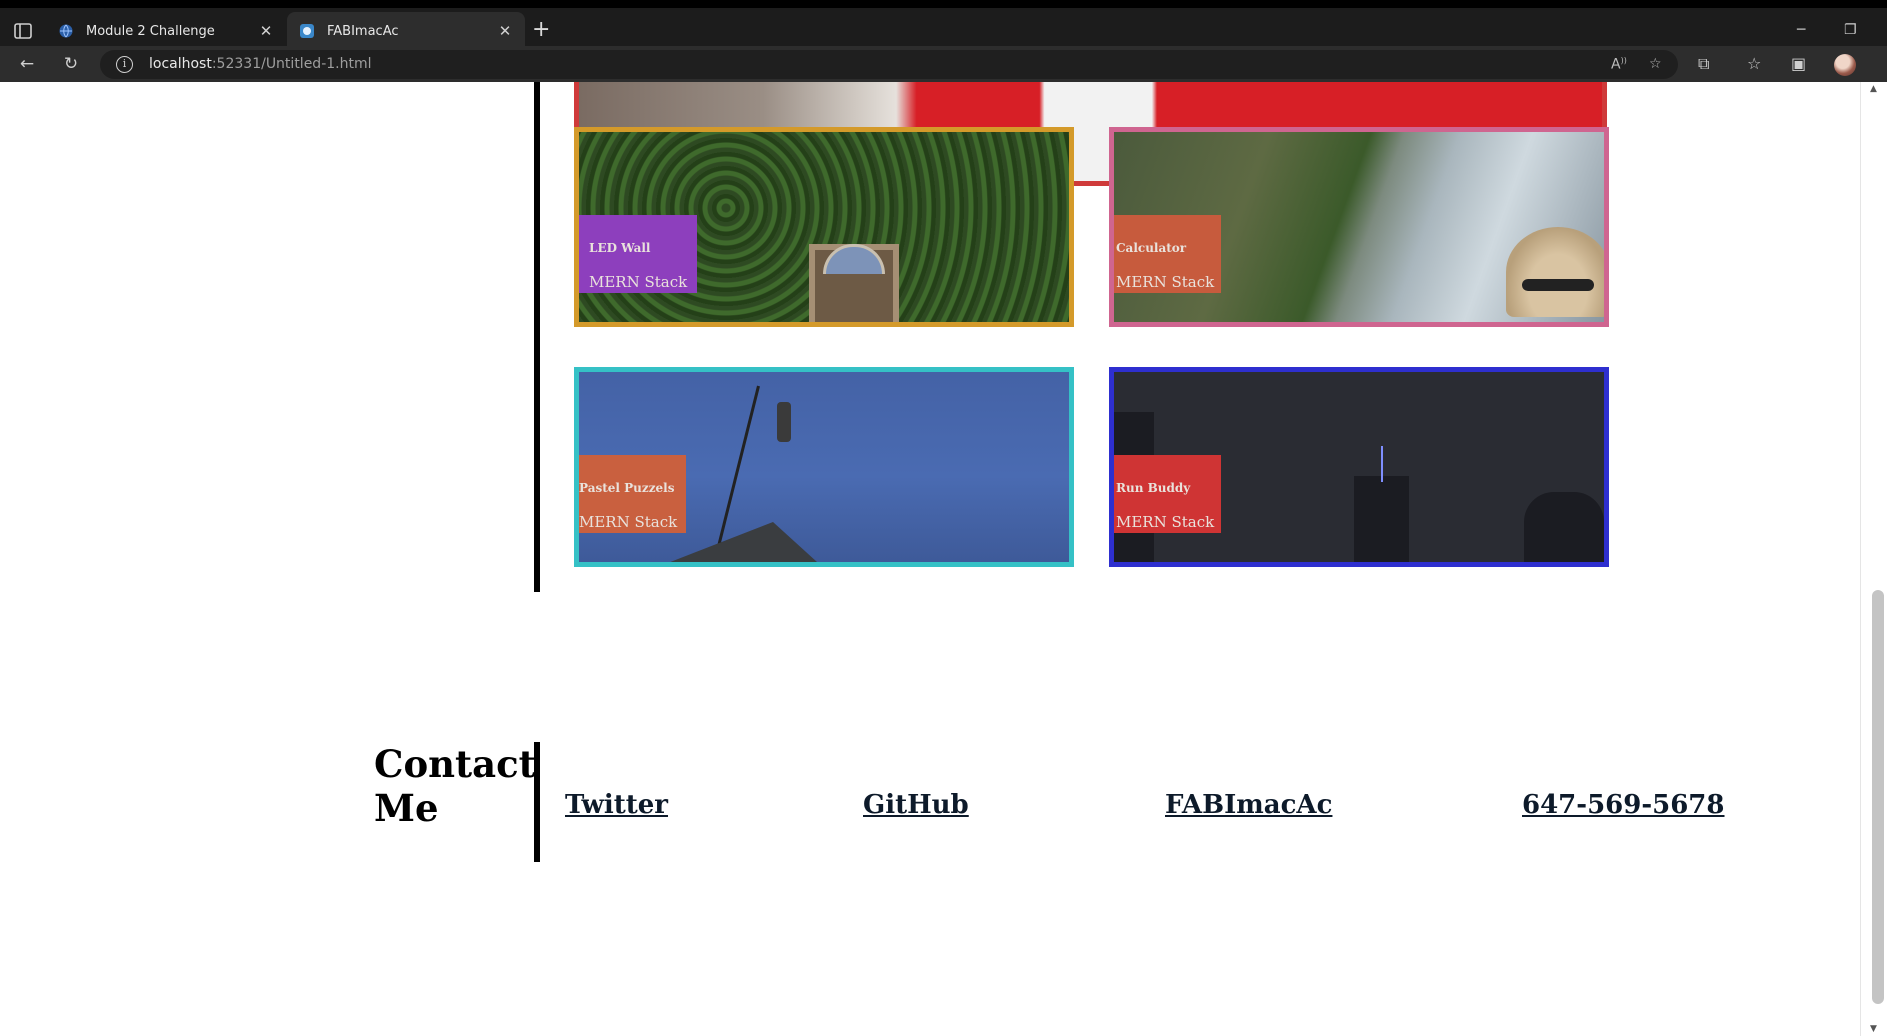 This screenshot has height=1036, width=1887. Describe the element at coordinates (406, 31) in the screenshot. I see `tab-fabimacac: FABImacAc ✕` at that location.